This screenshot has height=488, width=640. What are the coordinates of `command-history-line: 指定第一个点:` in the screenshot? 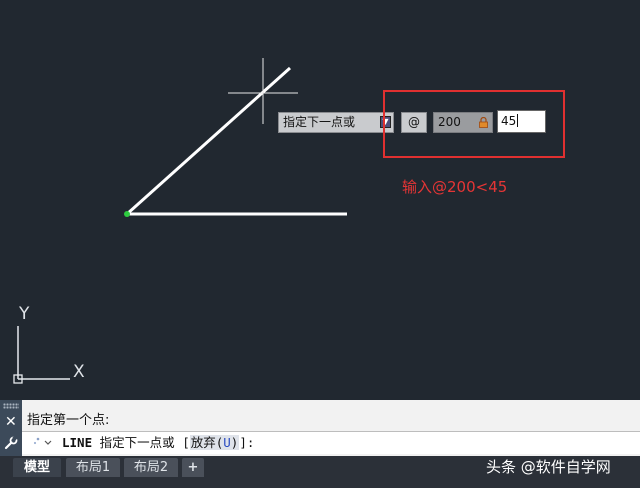 It's located at (68, 420).